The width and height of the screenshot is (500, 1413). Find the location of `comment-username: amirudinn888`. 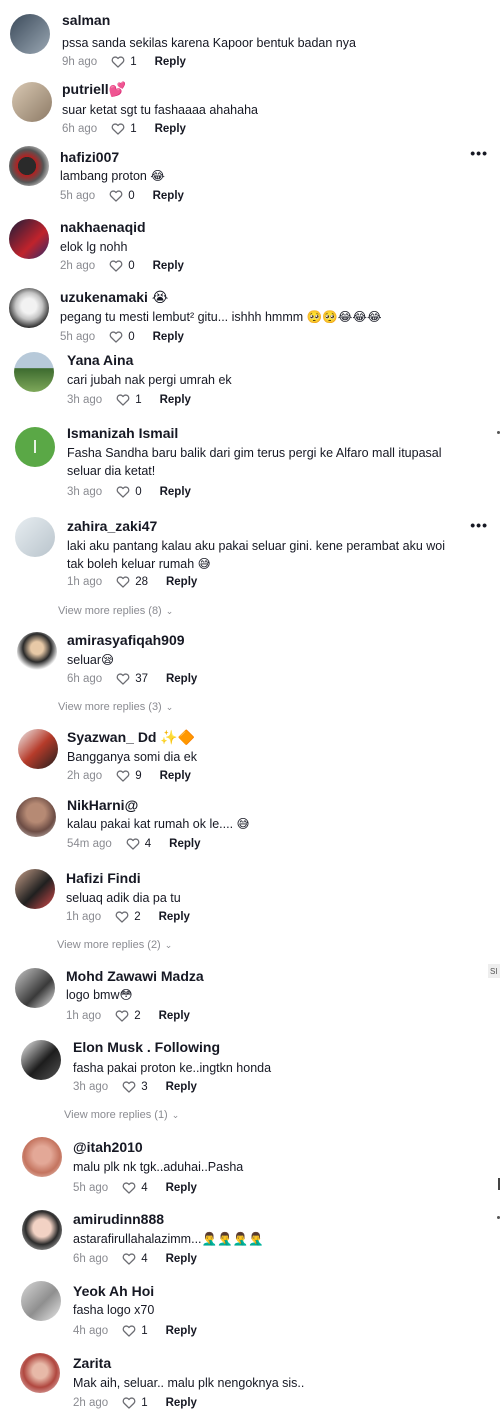

comment-username: amirudinn888 is located at coordinates (118, 1219).